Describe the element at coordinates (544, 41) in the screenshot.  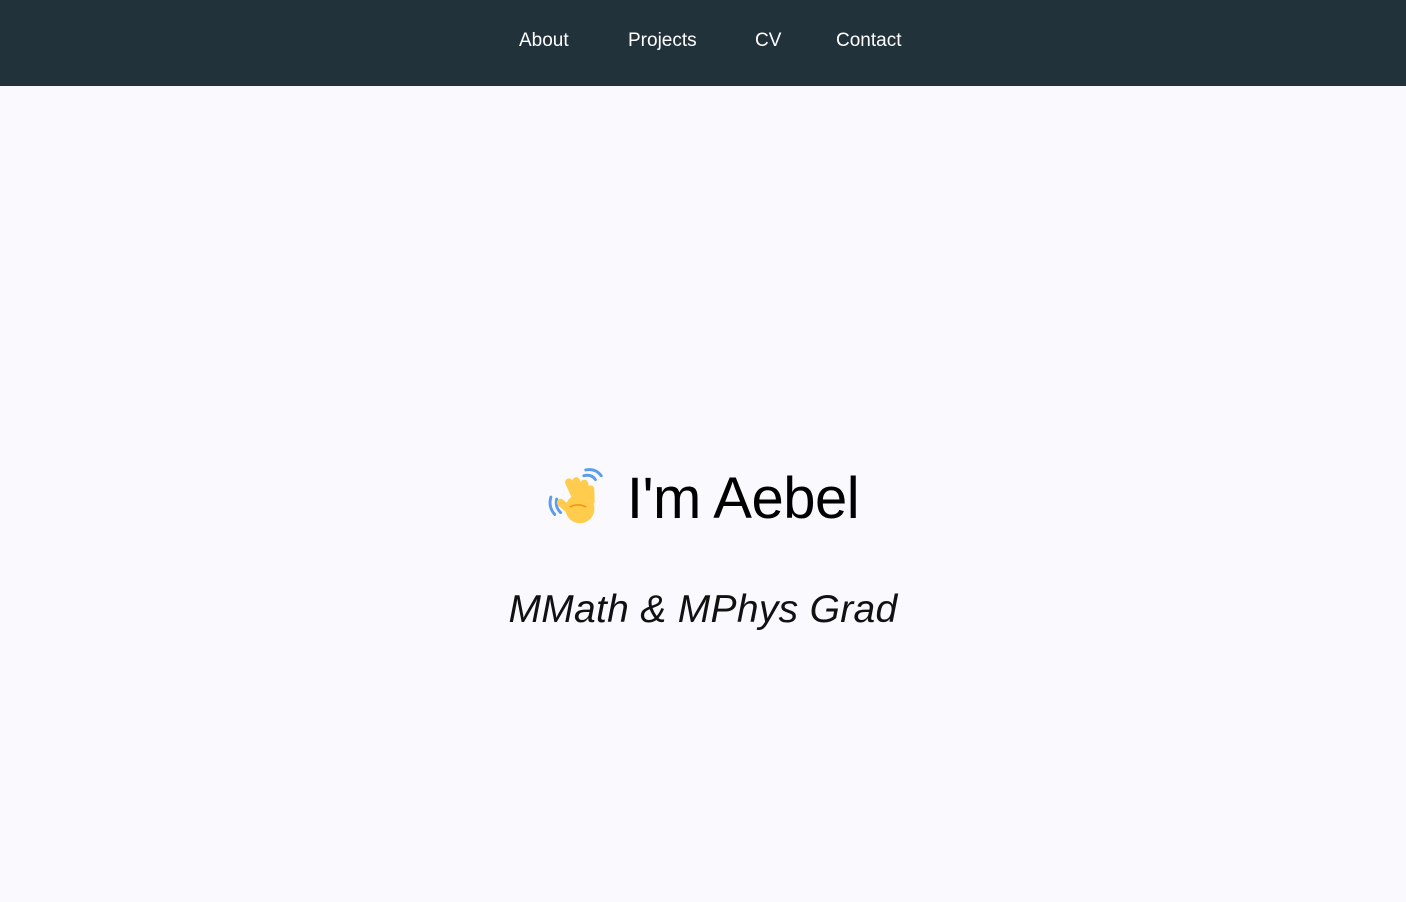
I see `nav-link-about: About` at that location.